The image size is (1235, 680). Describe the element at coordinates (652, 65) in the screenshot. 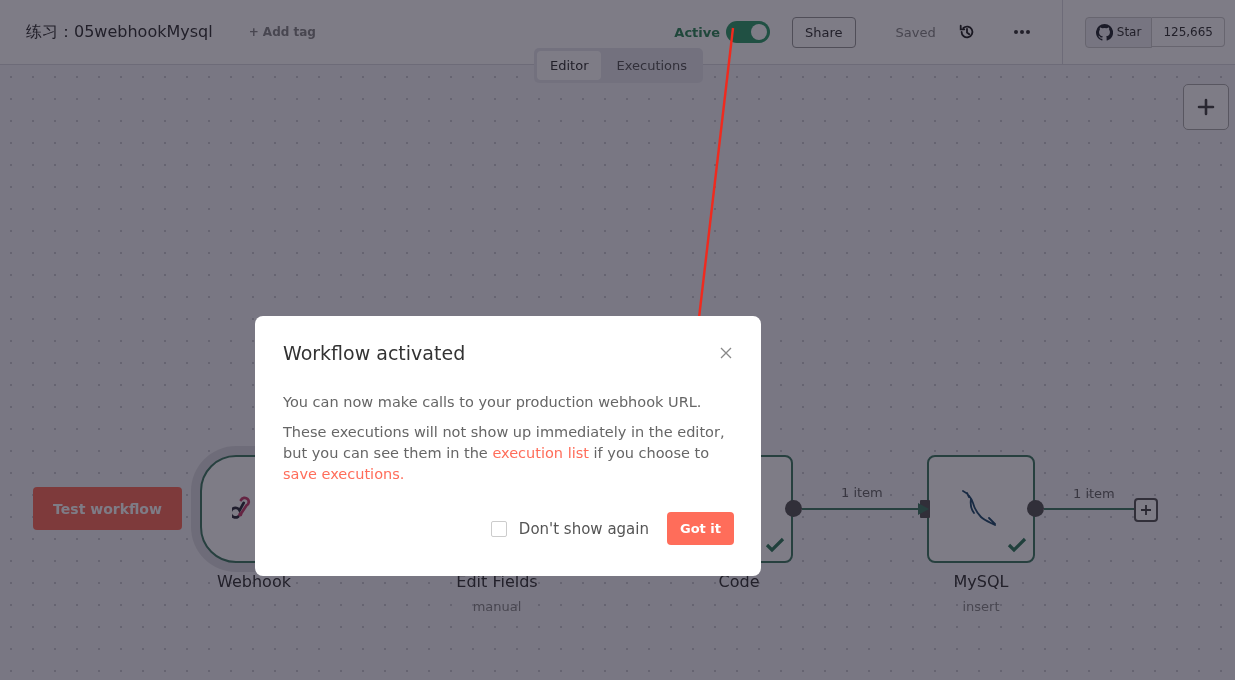

I see `view-tab: Executions` at that location.